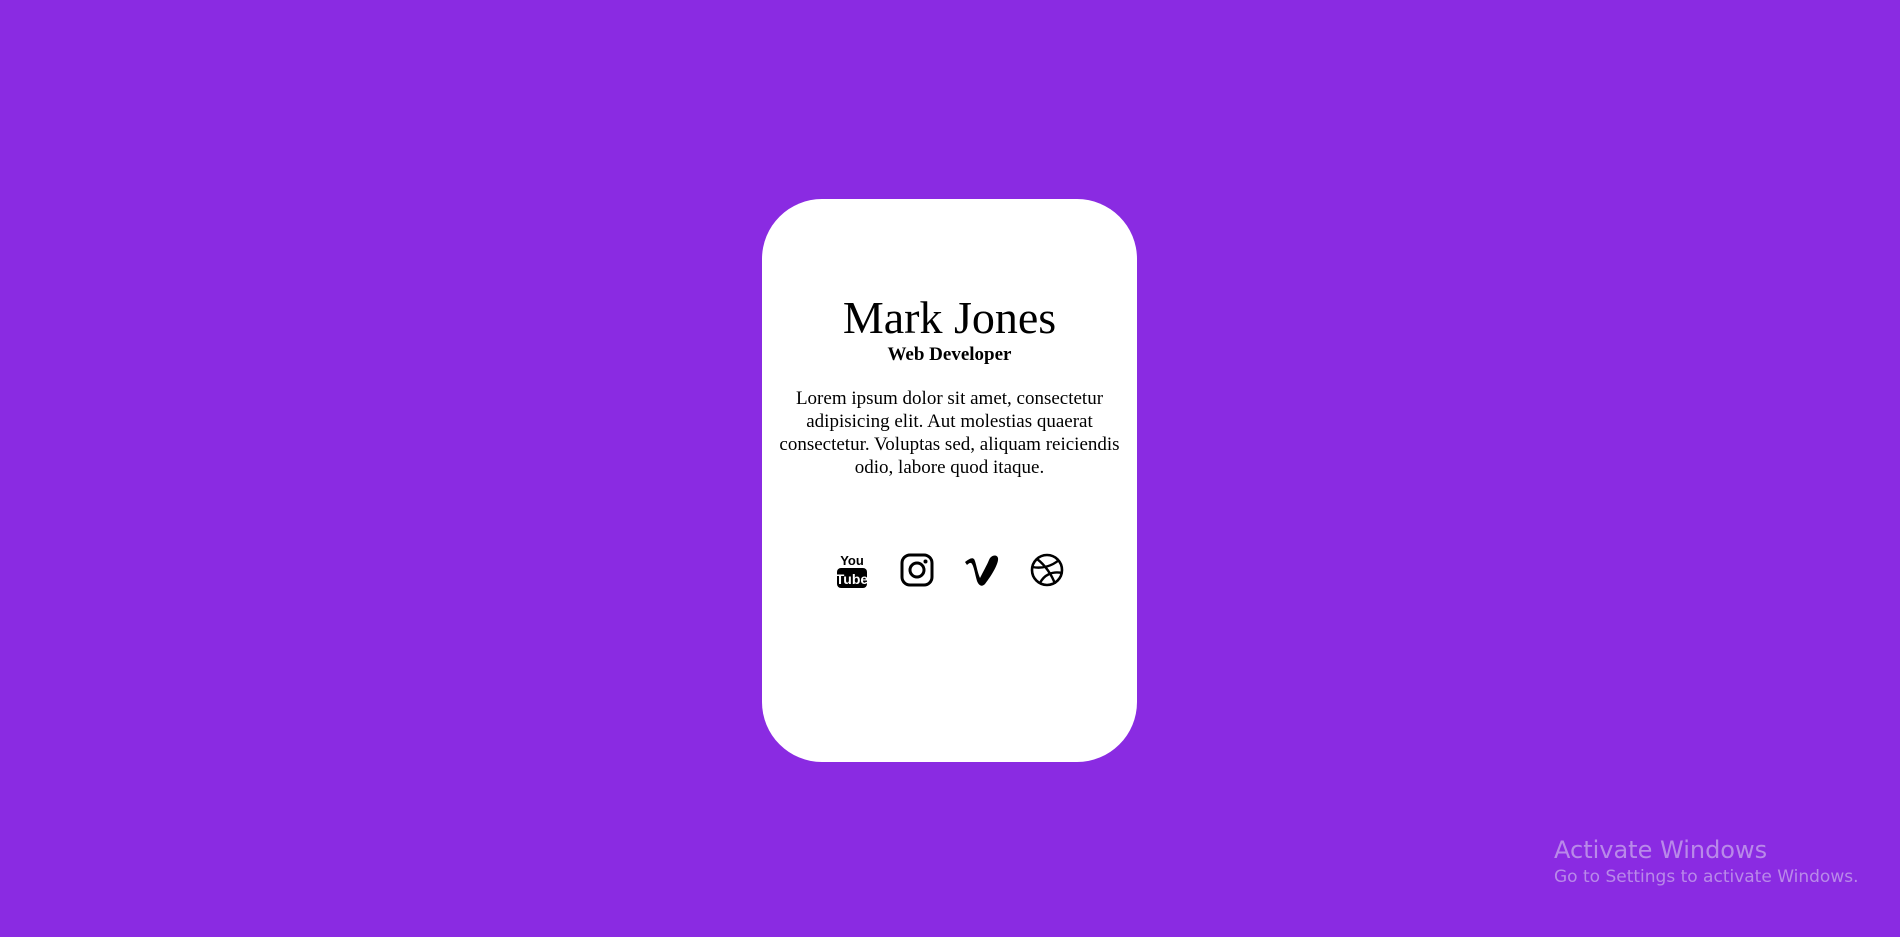 This screenshot has width=1900, height=937. I want to click on vimeo-link, so click(982, 570).